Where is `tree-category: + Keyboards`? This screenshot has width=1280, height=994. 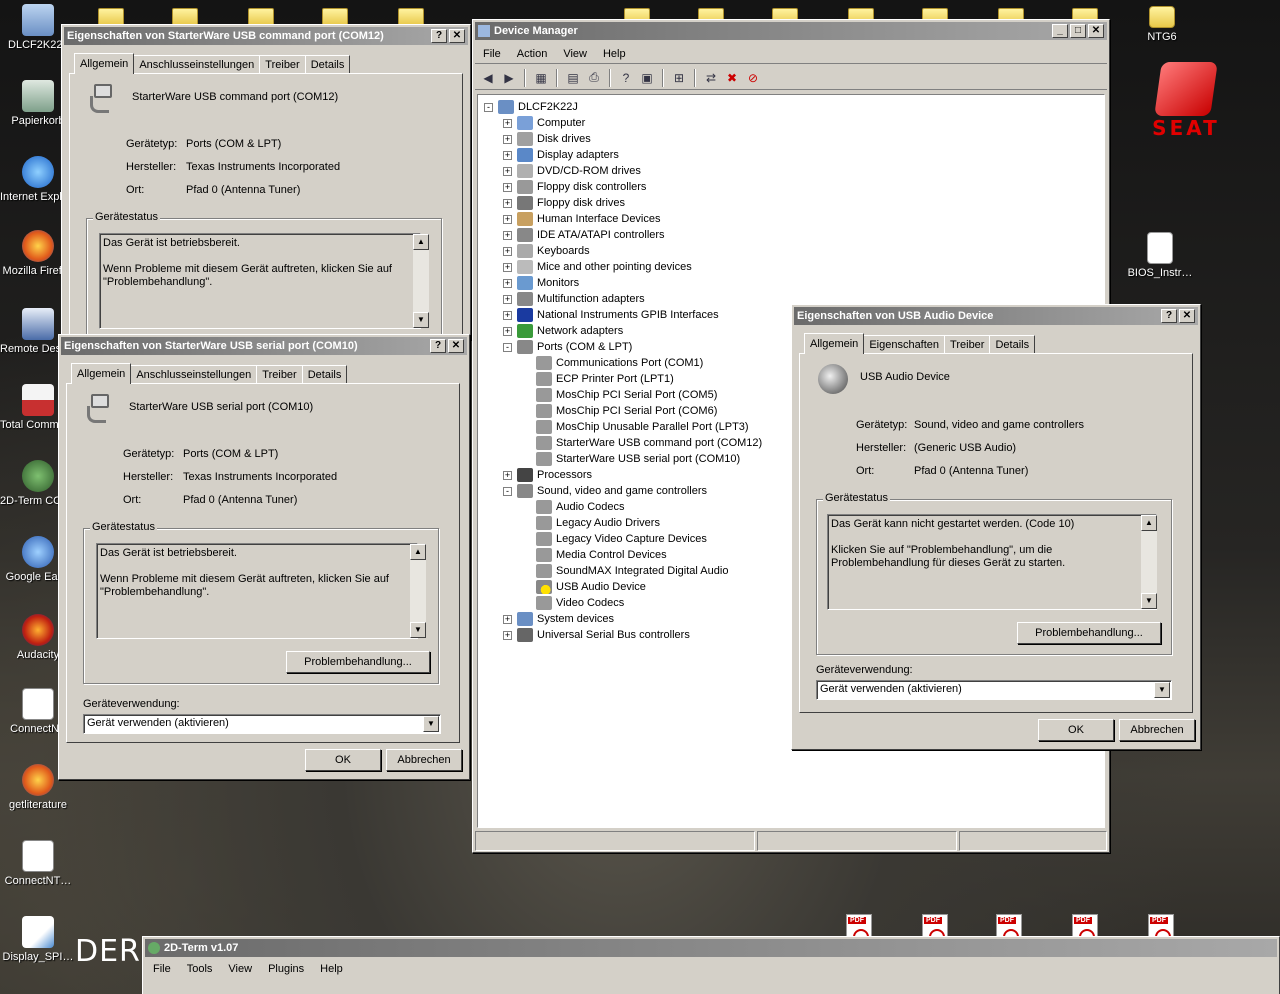 tree-category: + Keyboards is located at coordinates (546, 251).